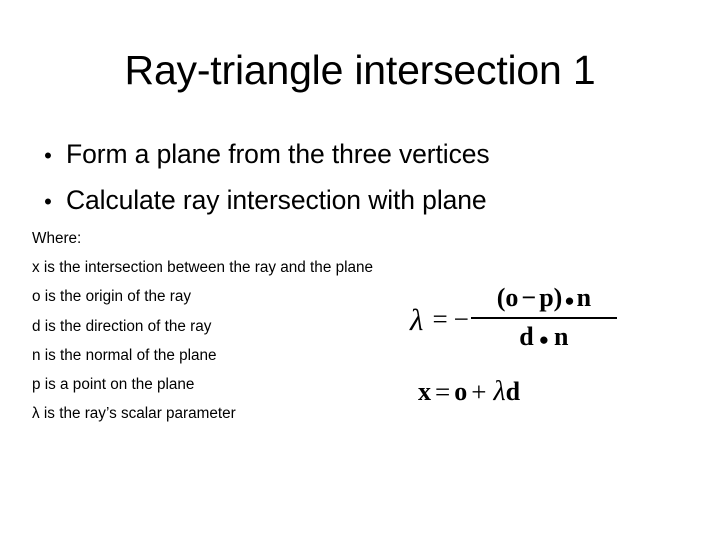 Image resolution: width=720 pixels, height=540 pixels. I want to click on definitions-heading: Where:, so click(57, 238).